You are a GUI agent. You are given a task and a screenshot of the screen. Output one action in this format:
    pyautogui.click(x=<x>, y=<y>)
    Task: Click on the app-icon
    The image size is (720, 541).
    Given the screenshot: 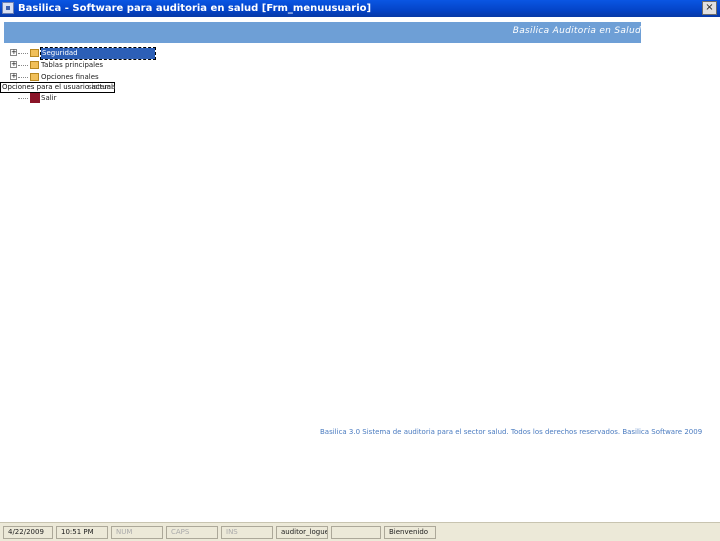 What is the action you would take?
    pyautogui.click(x=8, y=8)
    